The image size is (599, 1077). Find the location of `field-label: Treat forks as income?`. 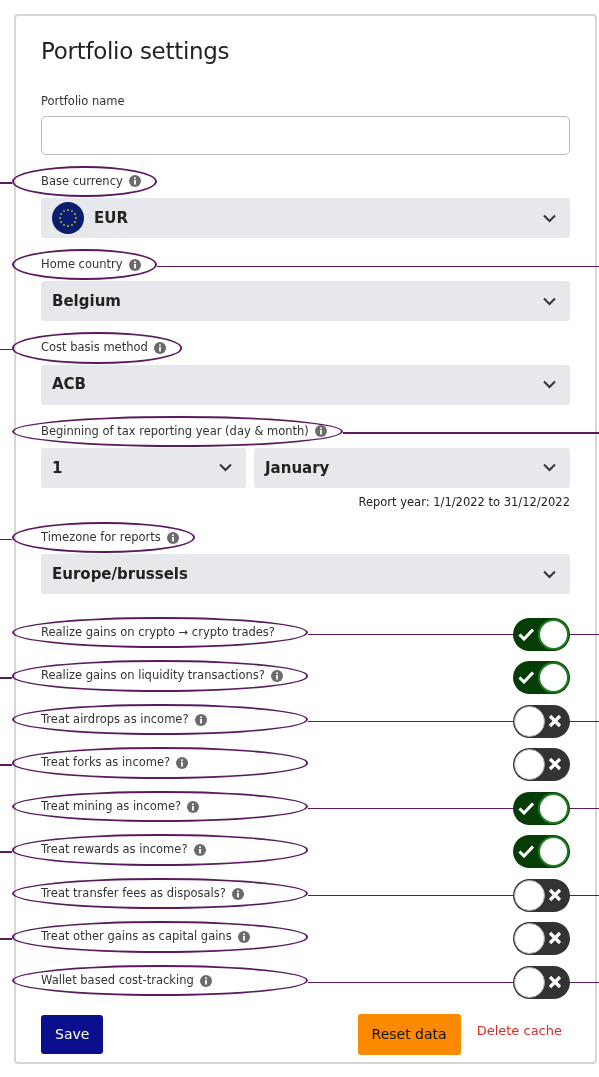

field-label: Treat forks as income? is located at coordinates (106, 763).